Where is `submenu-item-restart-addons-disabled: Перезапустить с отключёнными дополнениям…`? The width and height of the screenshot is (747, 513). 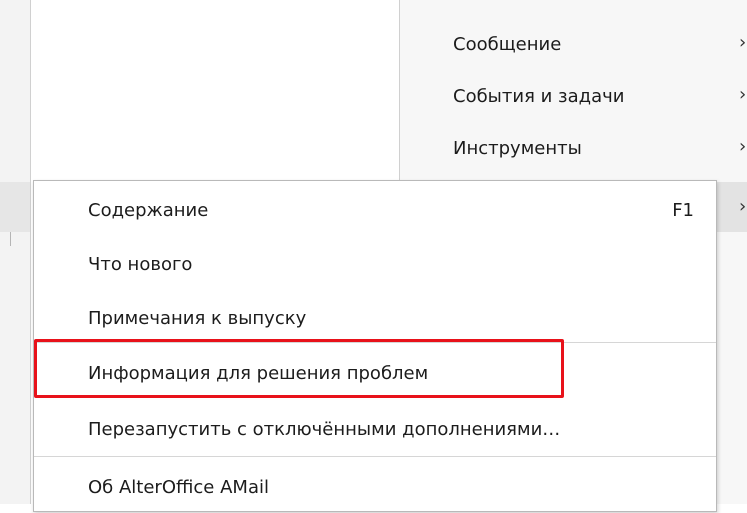 submenu-item-restart-addons-disabled: Перезапустить с отключёнными дополнениям… is located at coordinates (375, 429).